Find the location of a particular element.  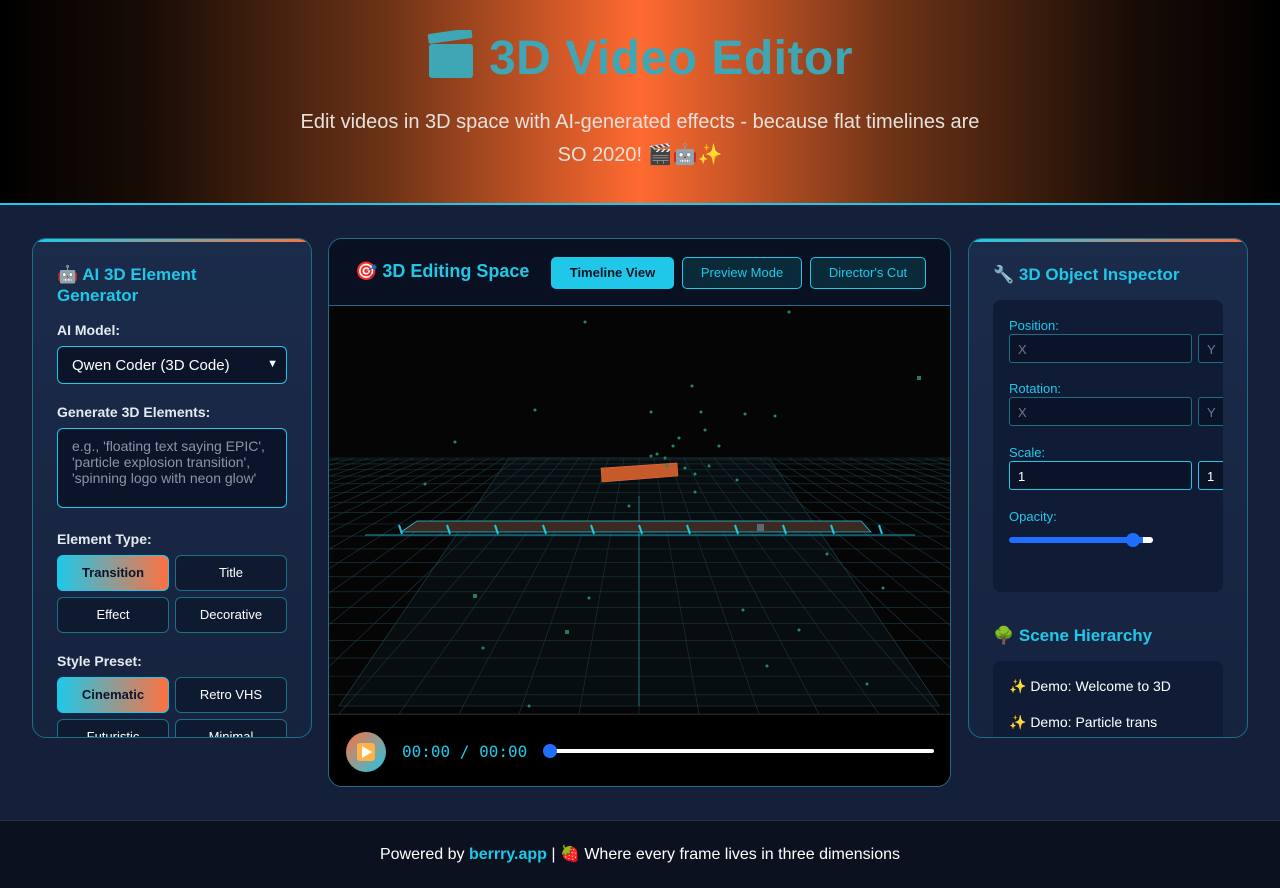

timeline-scrubber is located at coordinates (742, 751).